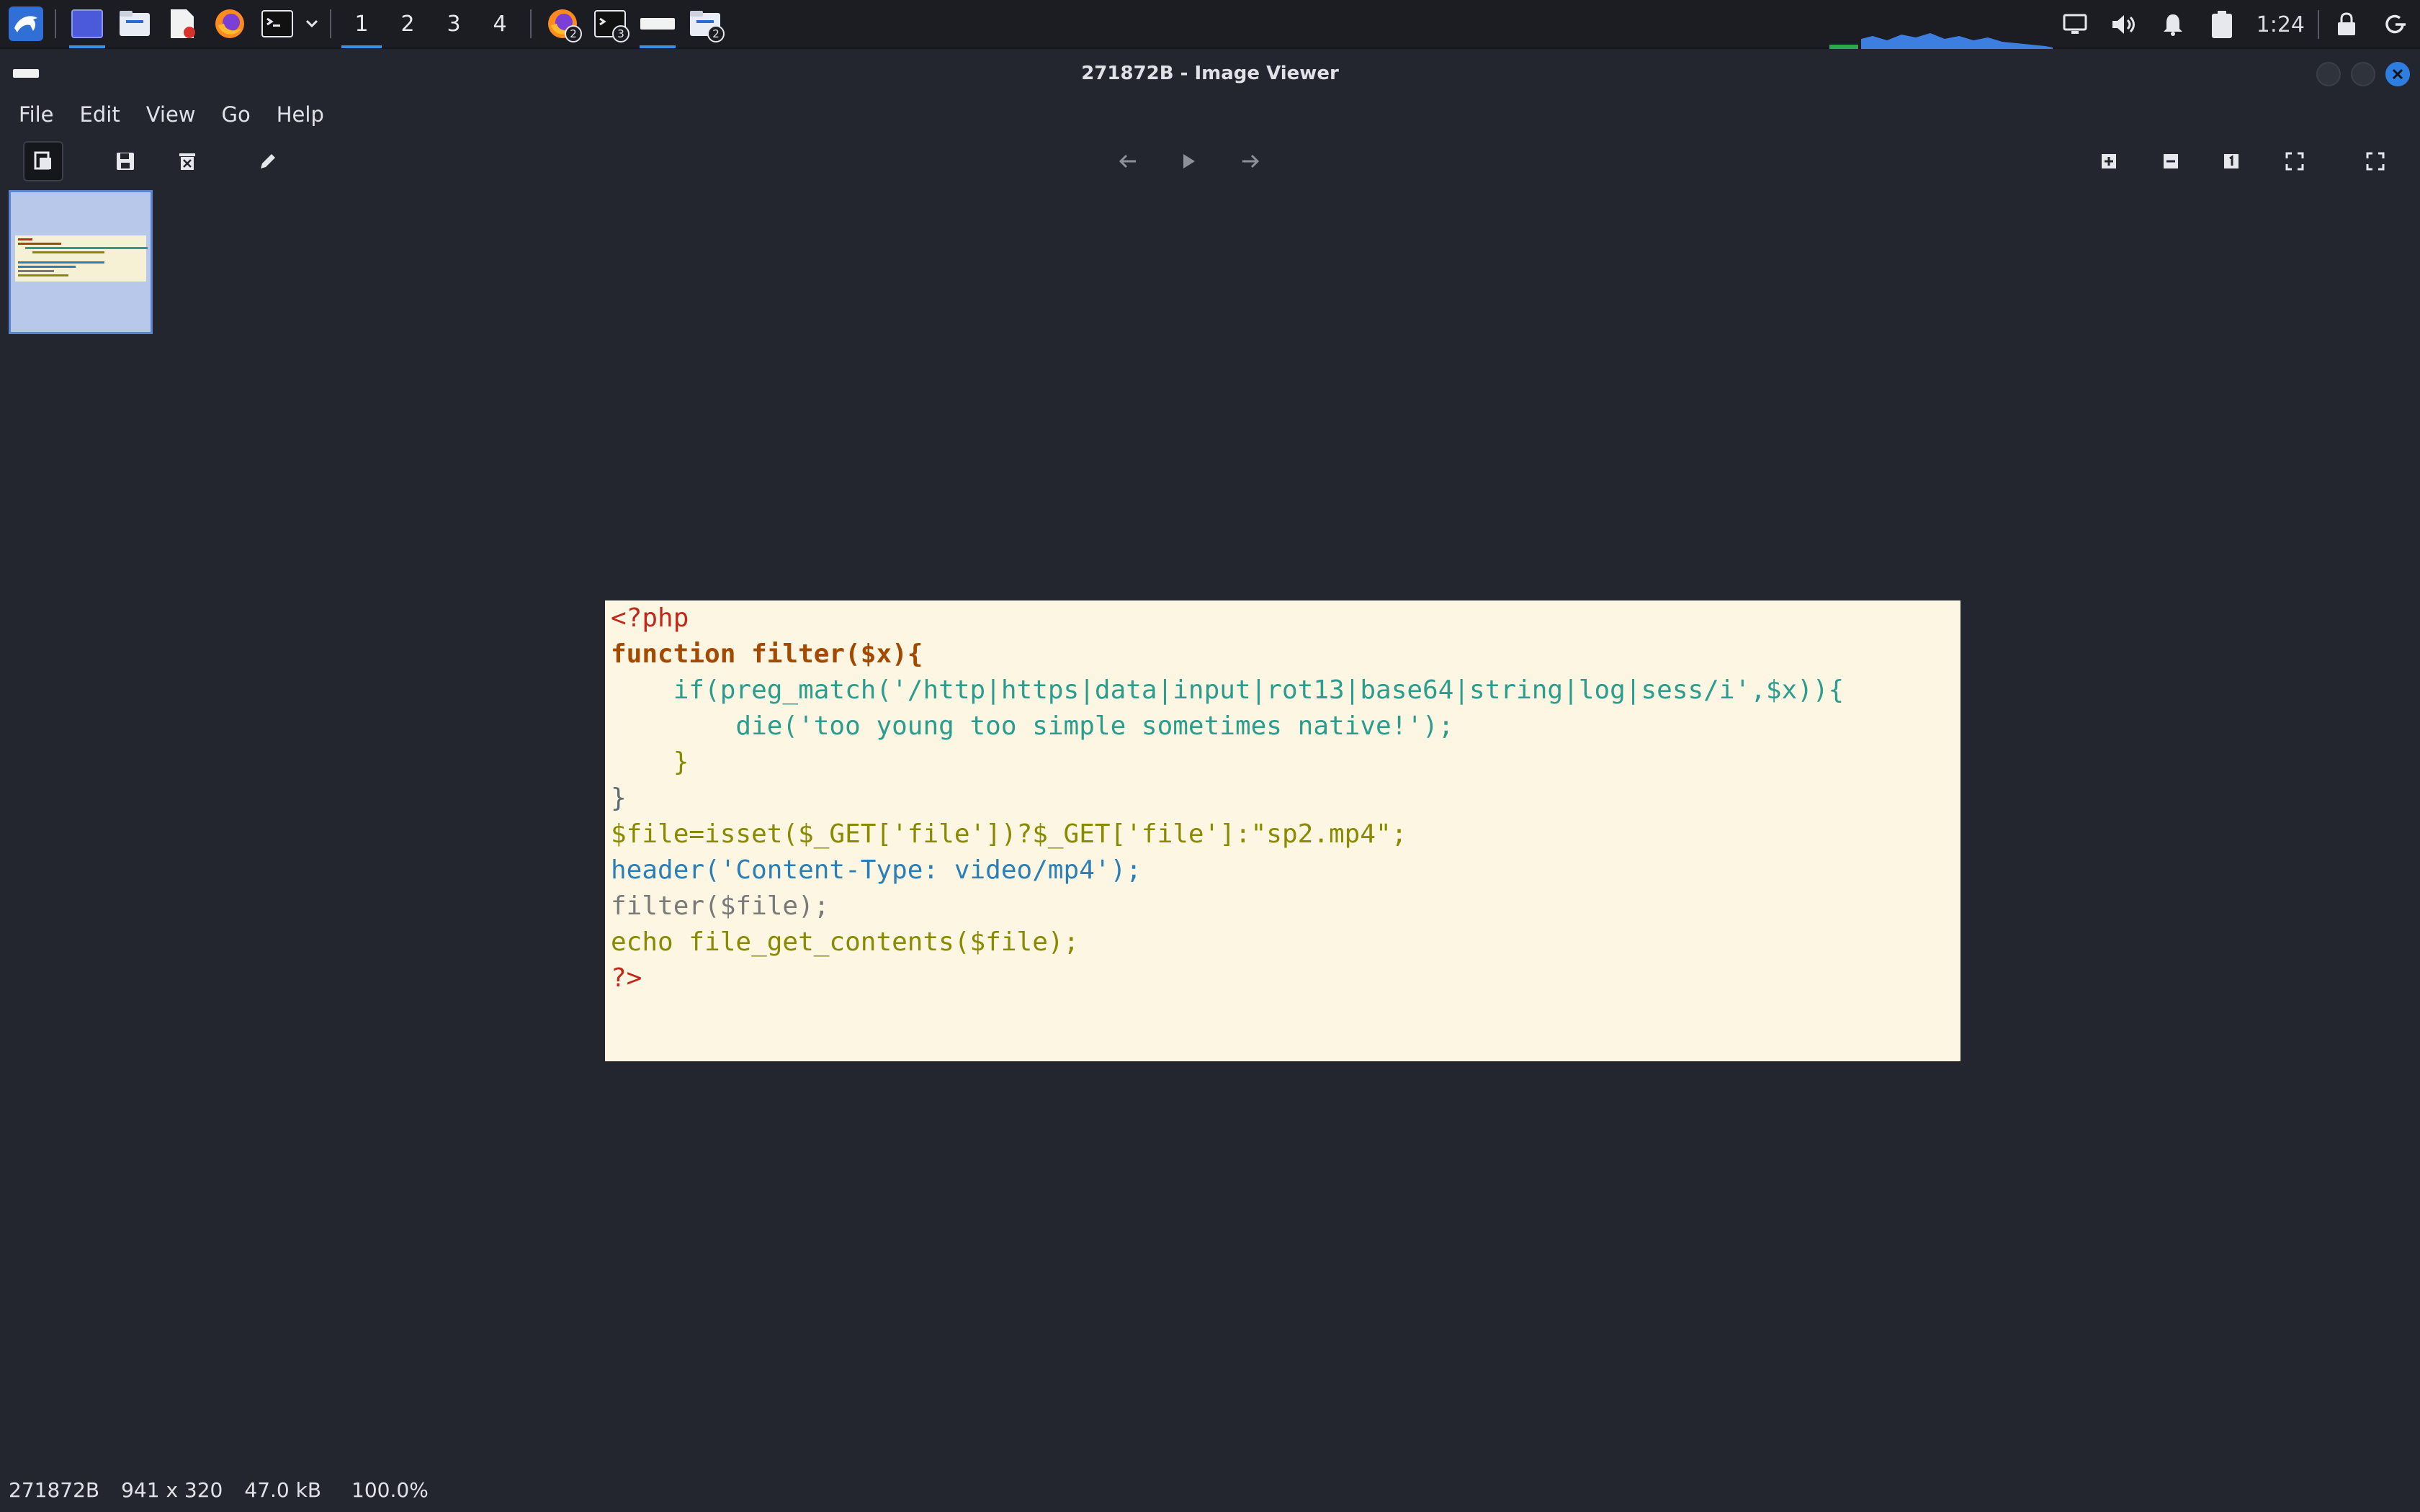 This screenshot has width=2420, height=1512. I want to click on edit-button, so click(268, 161).